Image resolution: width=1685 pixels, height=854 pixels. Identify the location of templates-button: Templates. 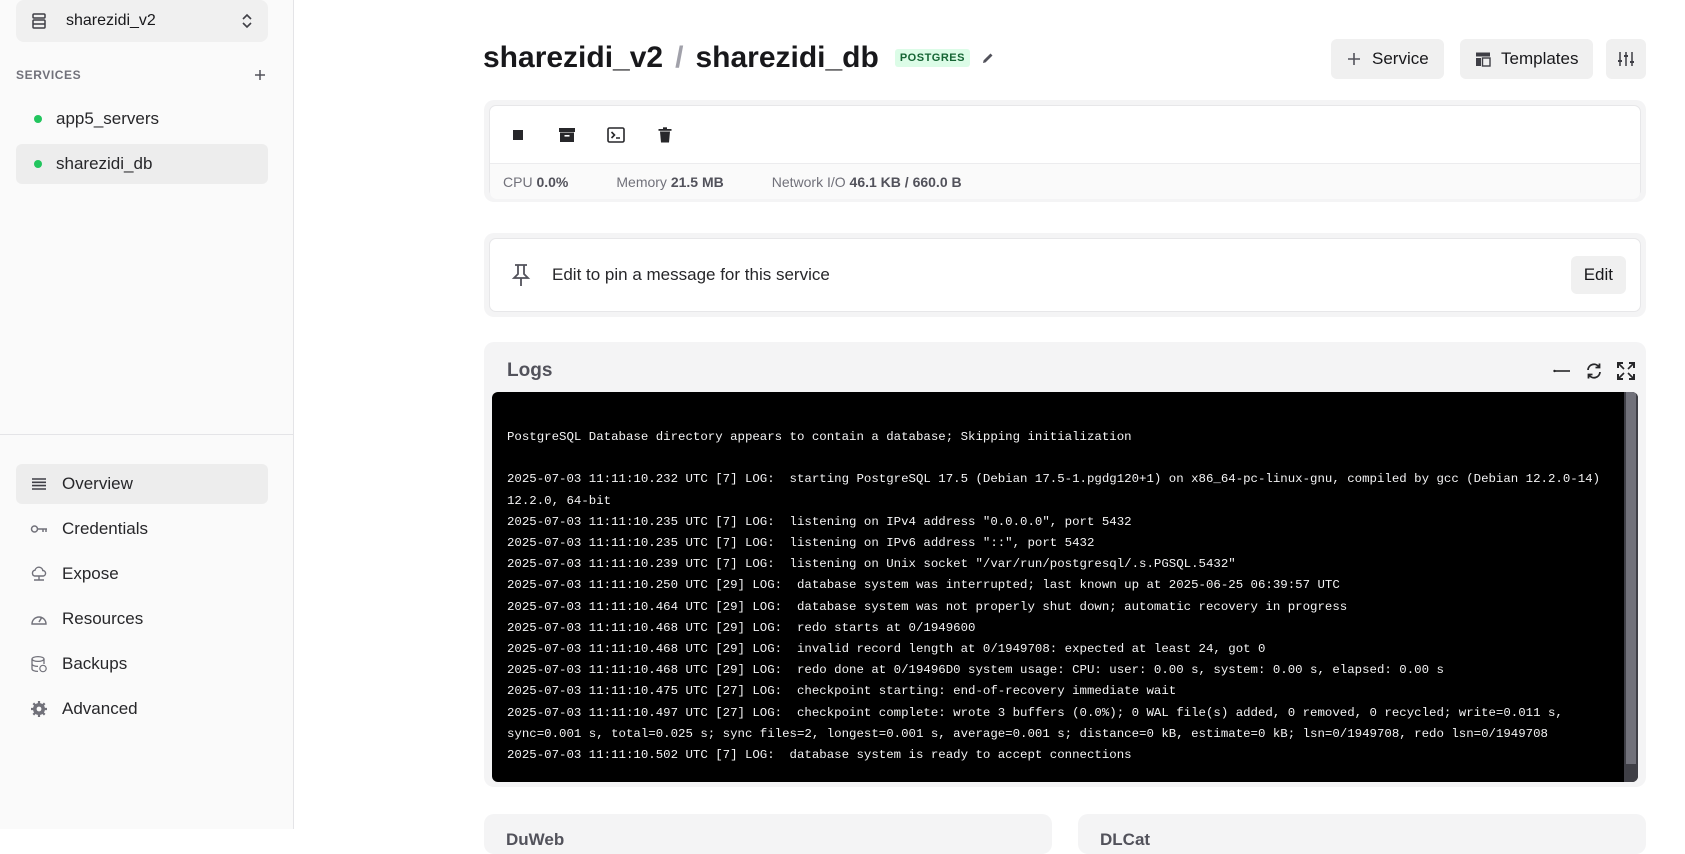
(1527, 59).